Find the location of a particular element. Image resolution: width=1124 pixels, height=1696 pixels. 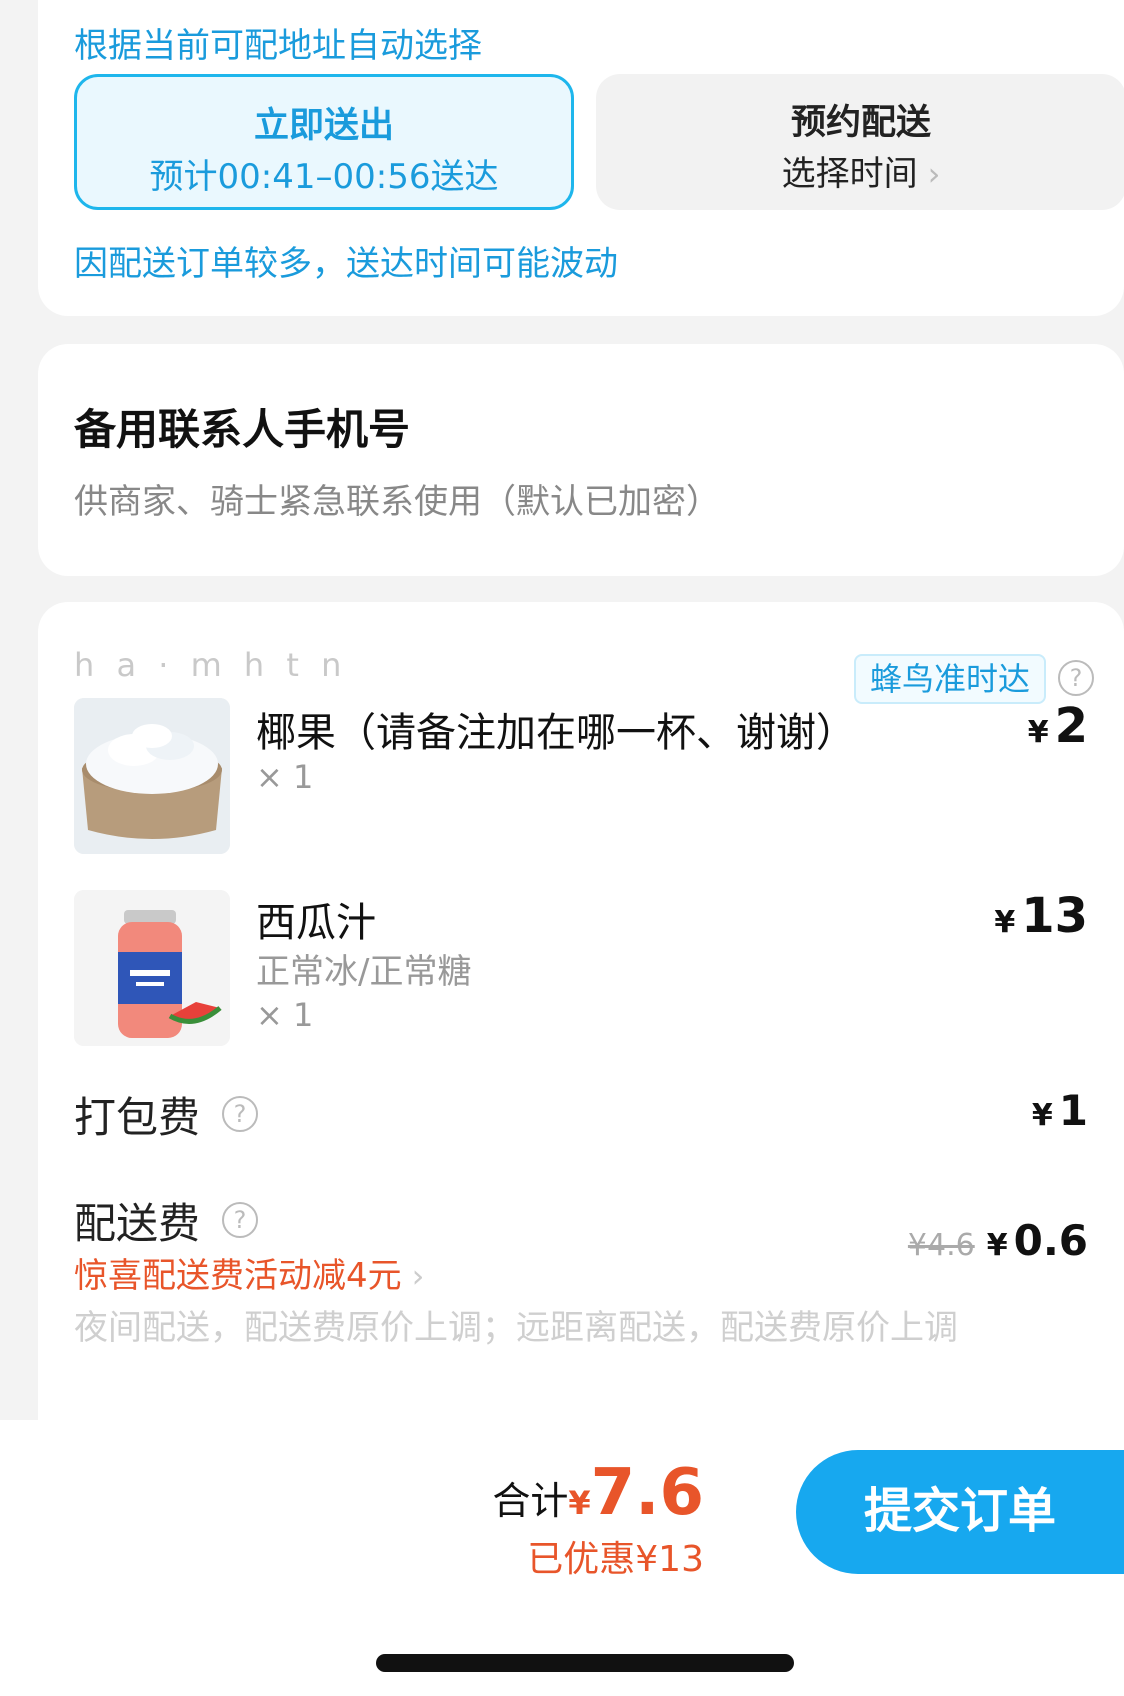

scheduled-delivery-option: 预约配送 选择时间 › is located at coordinates (860, 142).